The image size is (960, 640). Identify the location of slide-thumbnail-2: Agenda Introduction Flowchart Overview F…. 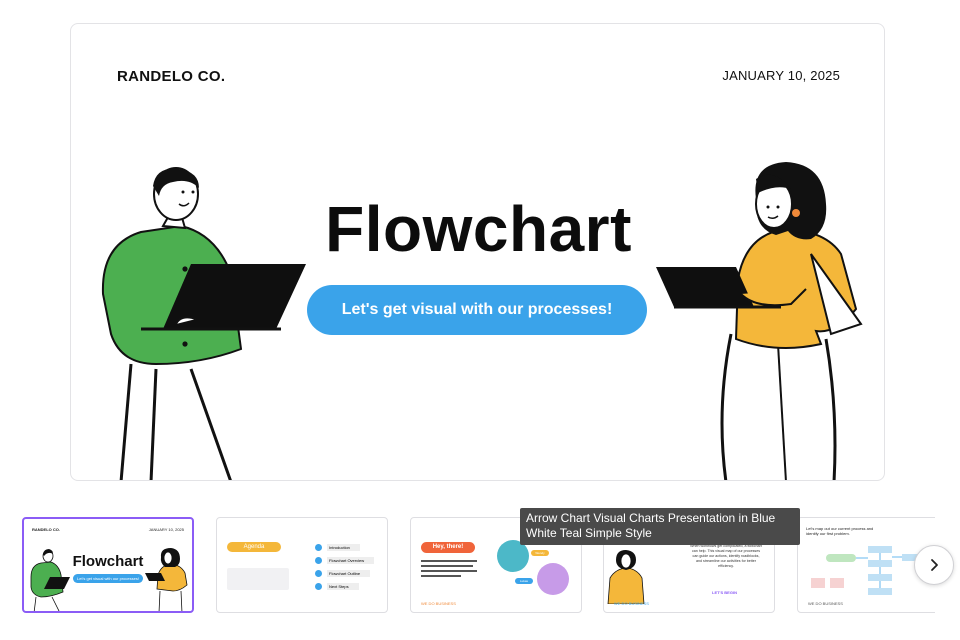
(302, 565).